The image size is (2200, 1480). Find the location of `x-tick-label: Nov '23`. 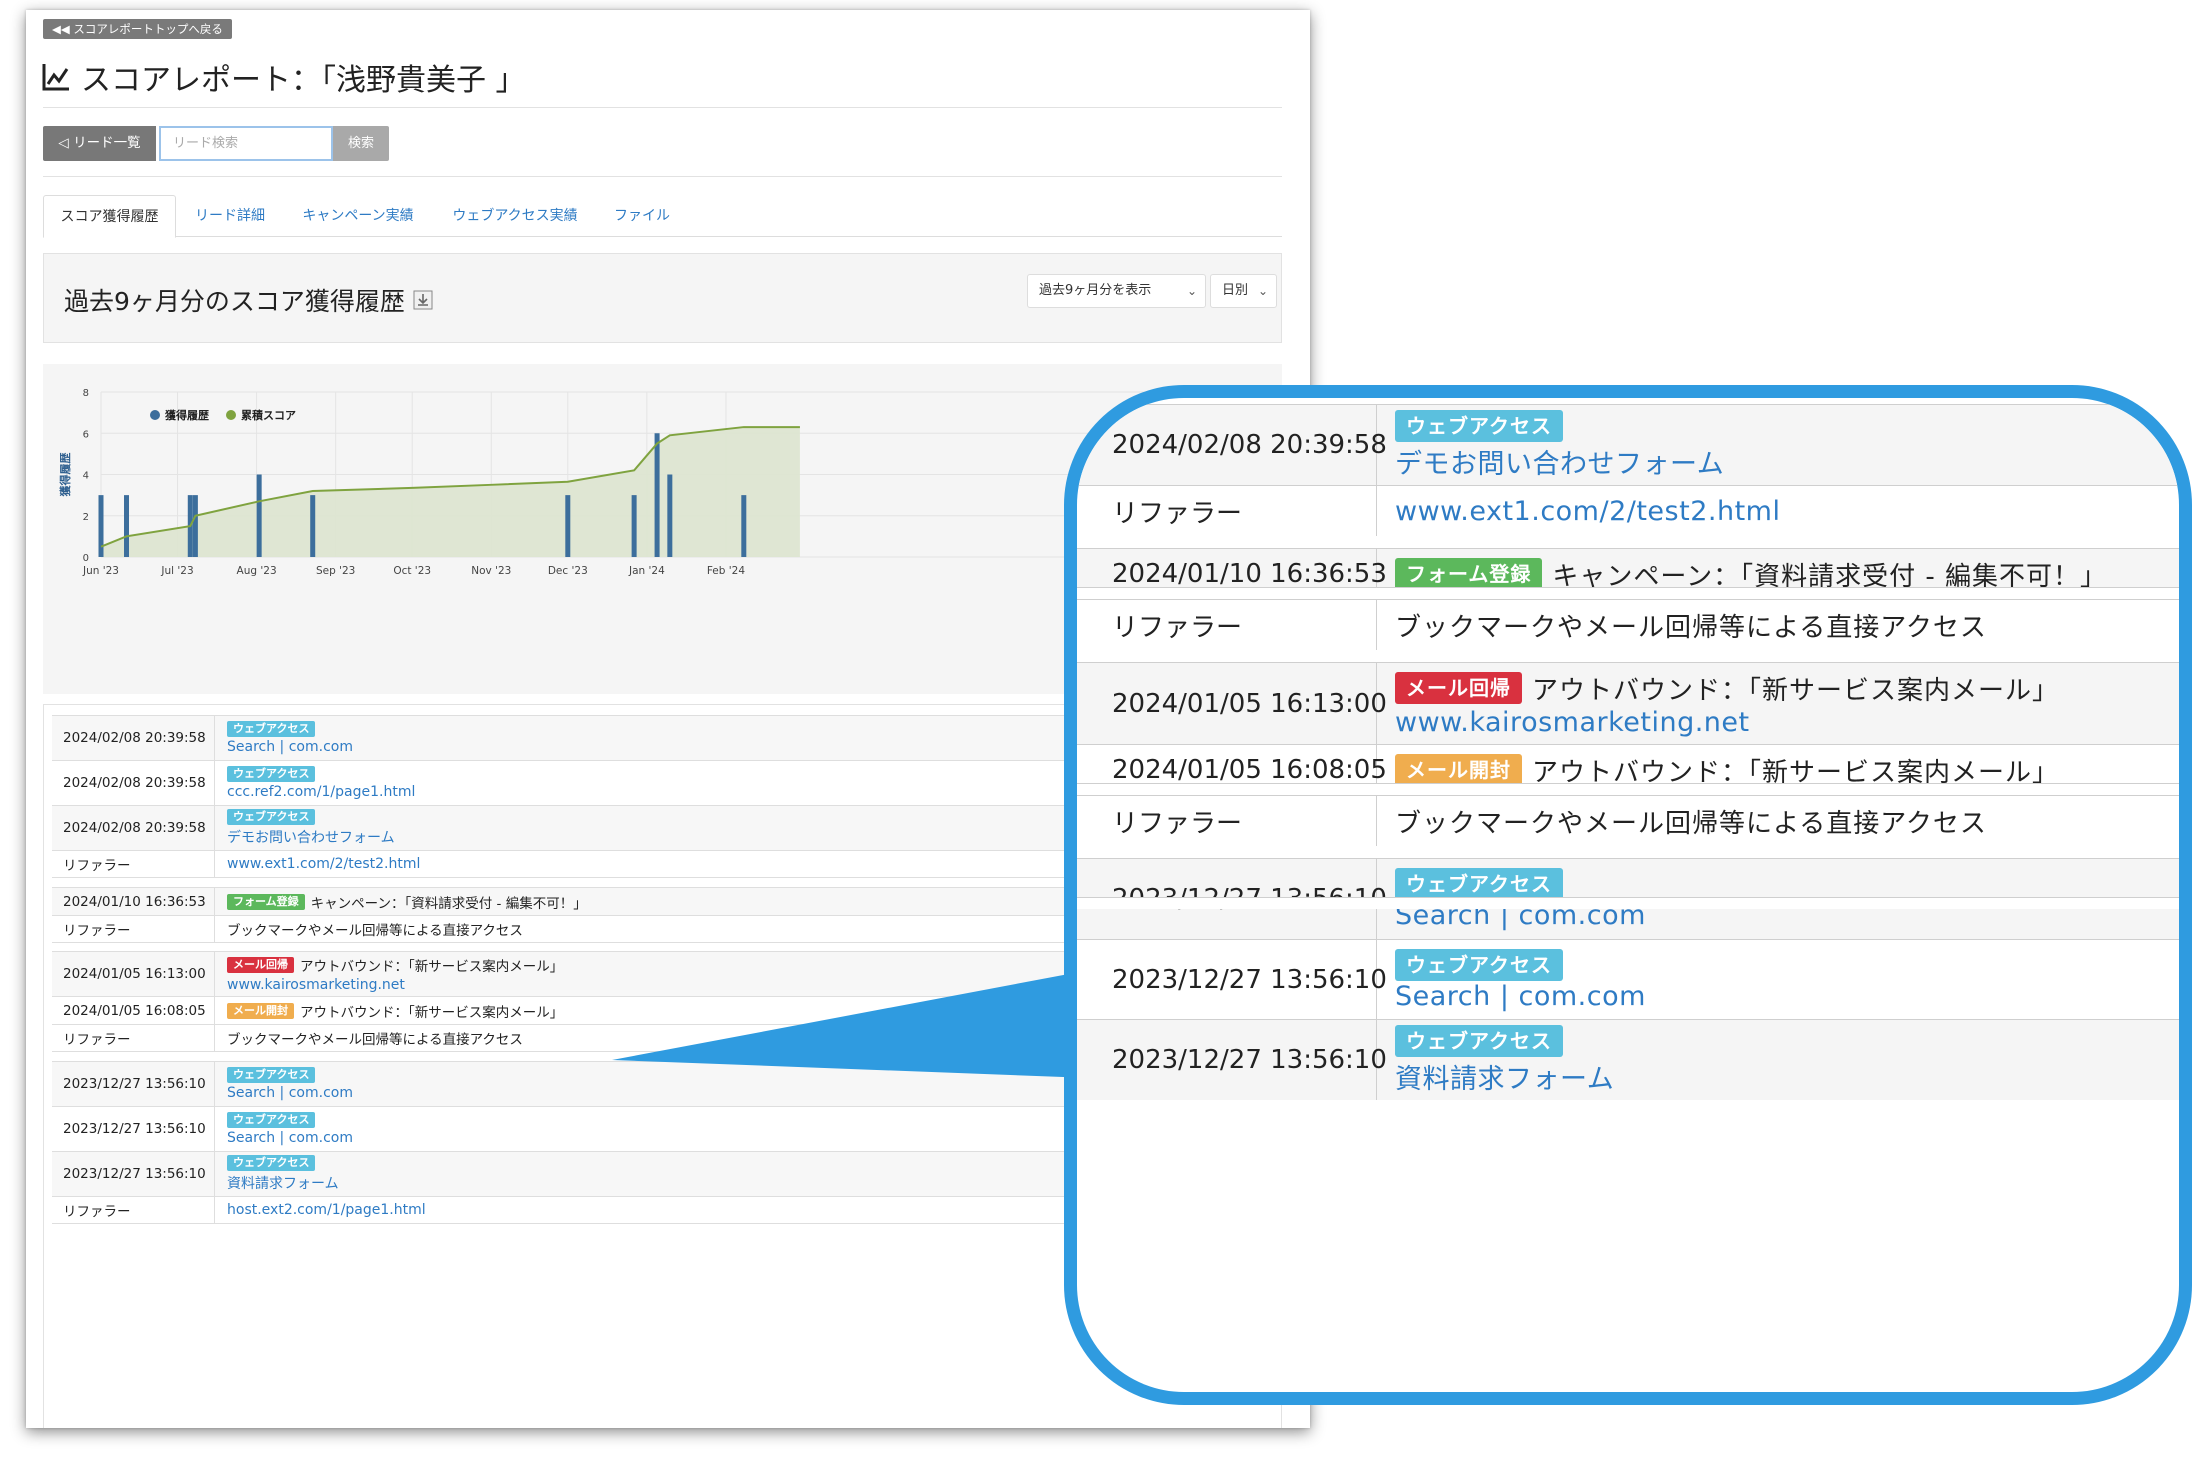

x-tick-label: Nov '23 is located at coordinates (491, 571).